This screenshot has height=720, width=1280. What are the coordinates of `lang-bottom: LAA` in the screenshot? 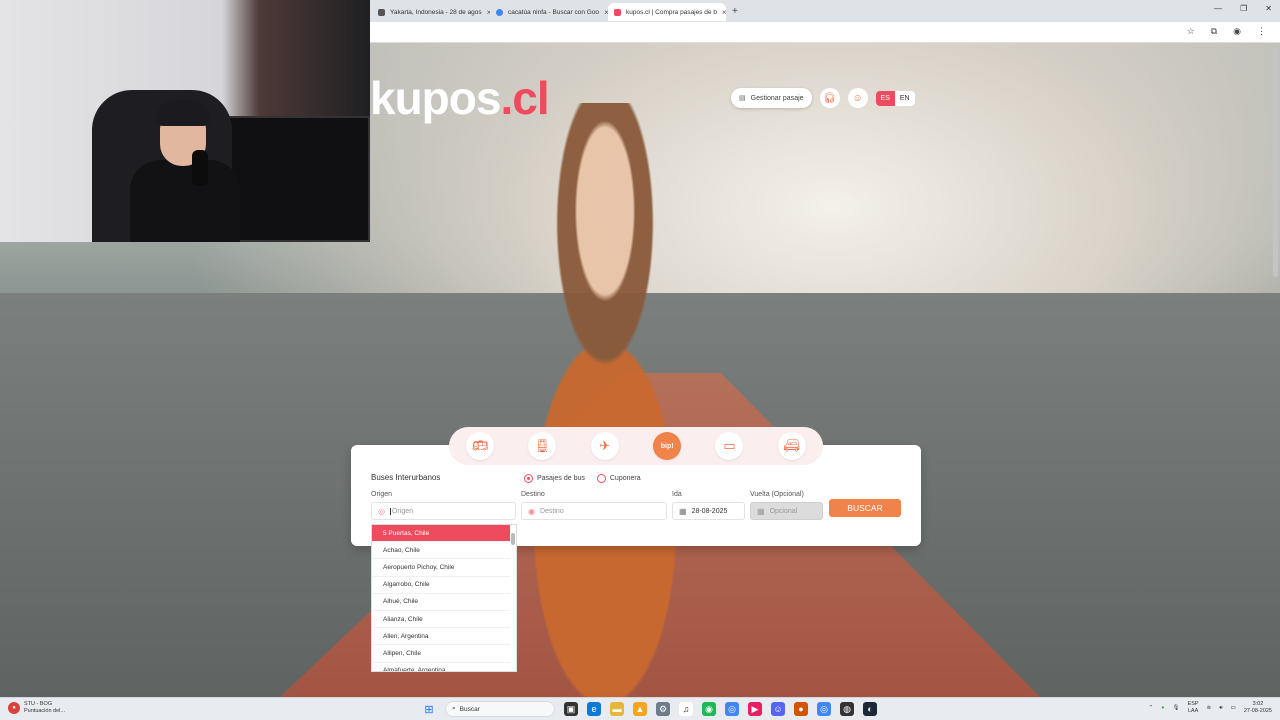 It's located at (1193, 711).